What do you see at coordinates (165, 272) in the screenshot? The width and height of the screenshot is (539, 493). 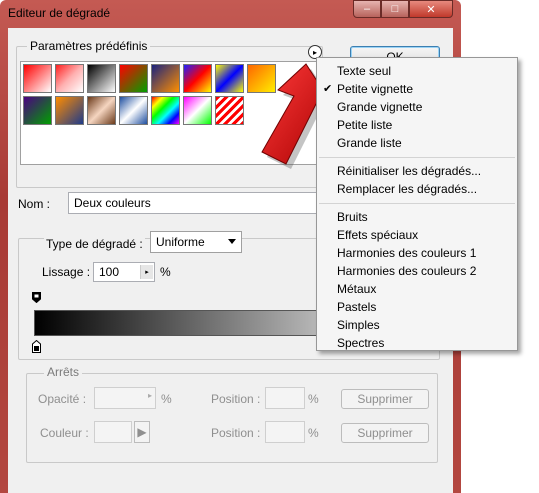 I see `smoothness-unit: %` at bounding box center [165, 272].